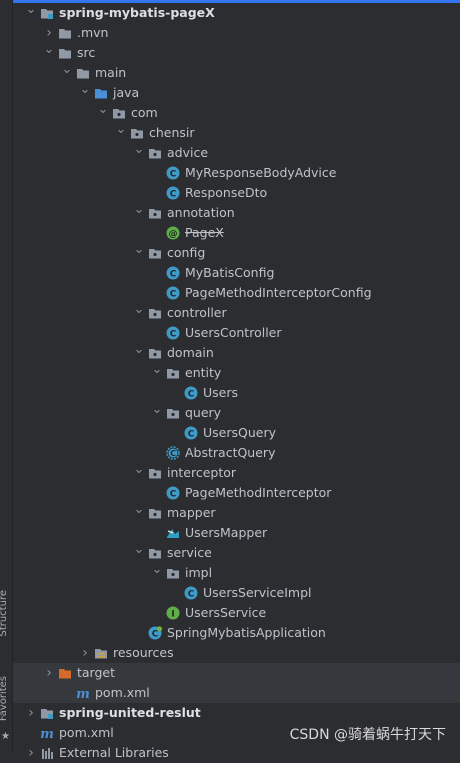 The height and width of the screenshot is (763, 460). I want to click on tree-node: C UsersServiceImpl, so click(236, 593).